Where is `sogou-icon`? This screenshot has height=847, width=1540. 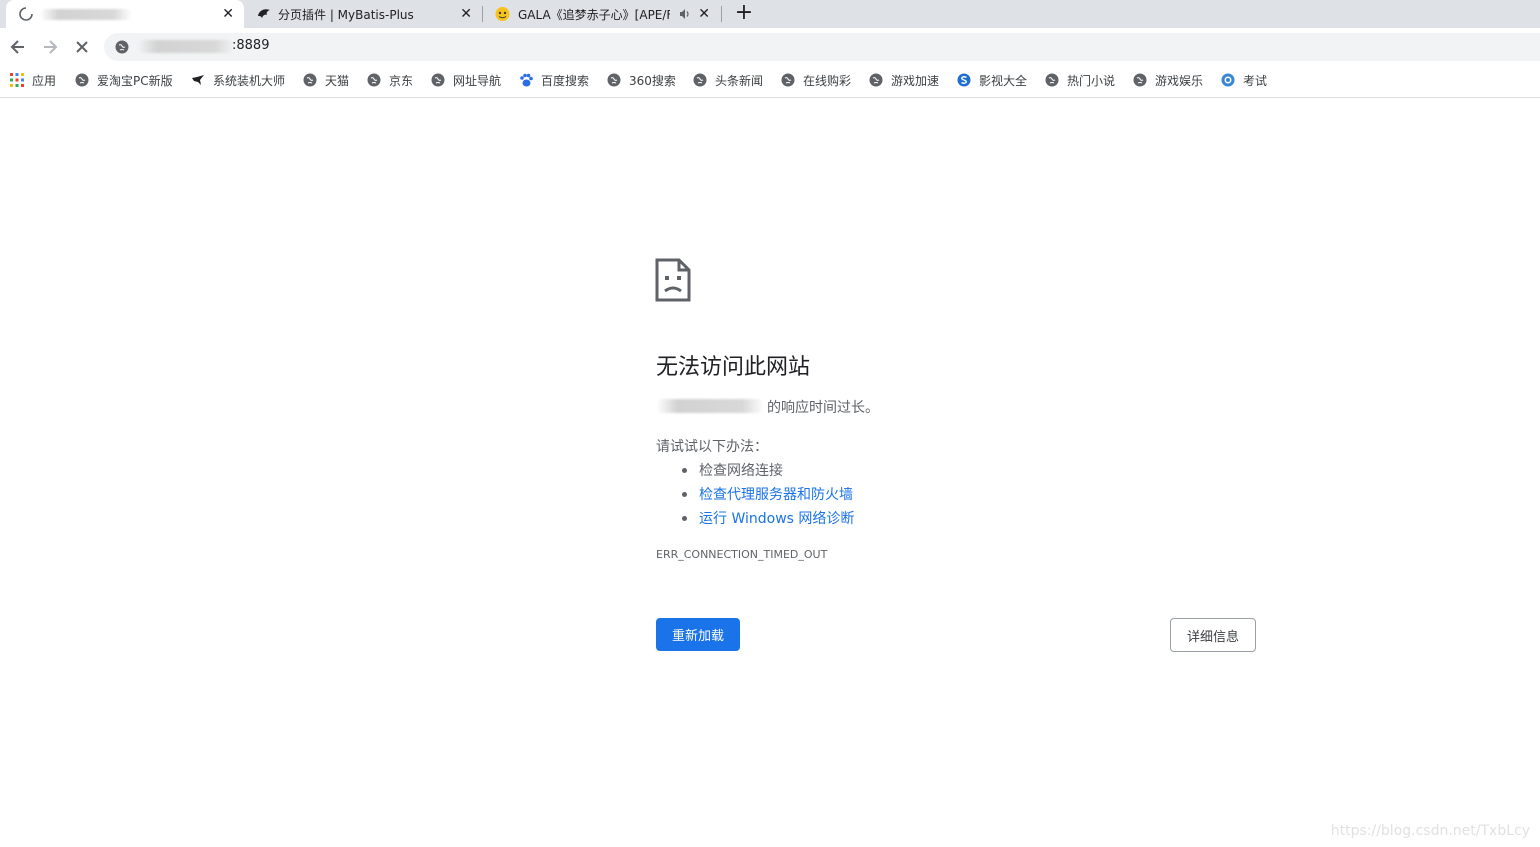 sogou-icon is located at coordinates (964, 80).